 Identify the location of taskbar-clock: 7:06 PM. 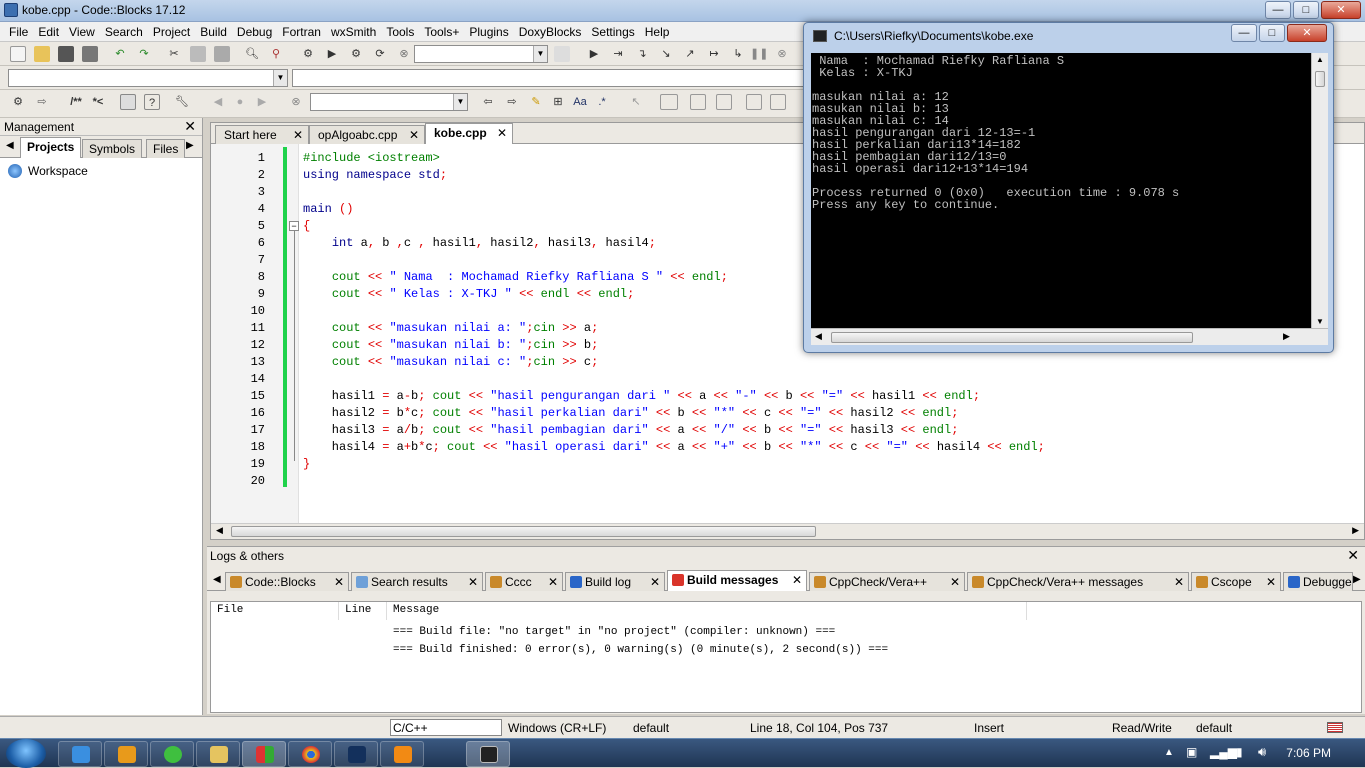
(1308, 753).